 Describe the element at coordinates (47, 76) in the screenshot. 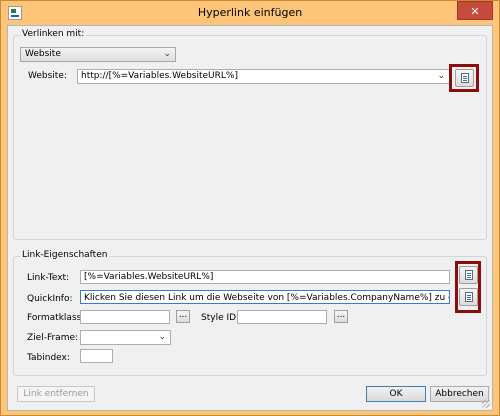

I see `website-label: Website:` at that location.